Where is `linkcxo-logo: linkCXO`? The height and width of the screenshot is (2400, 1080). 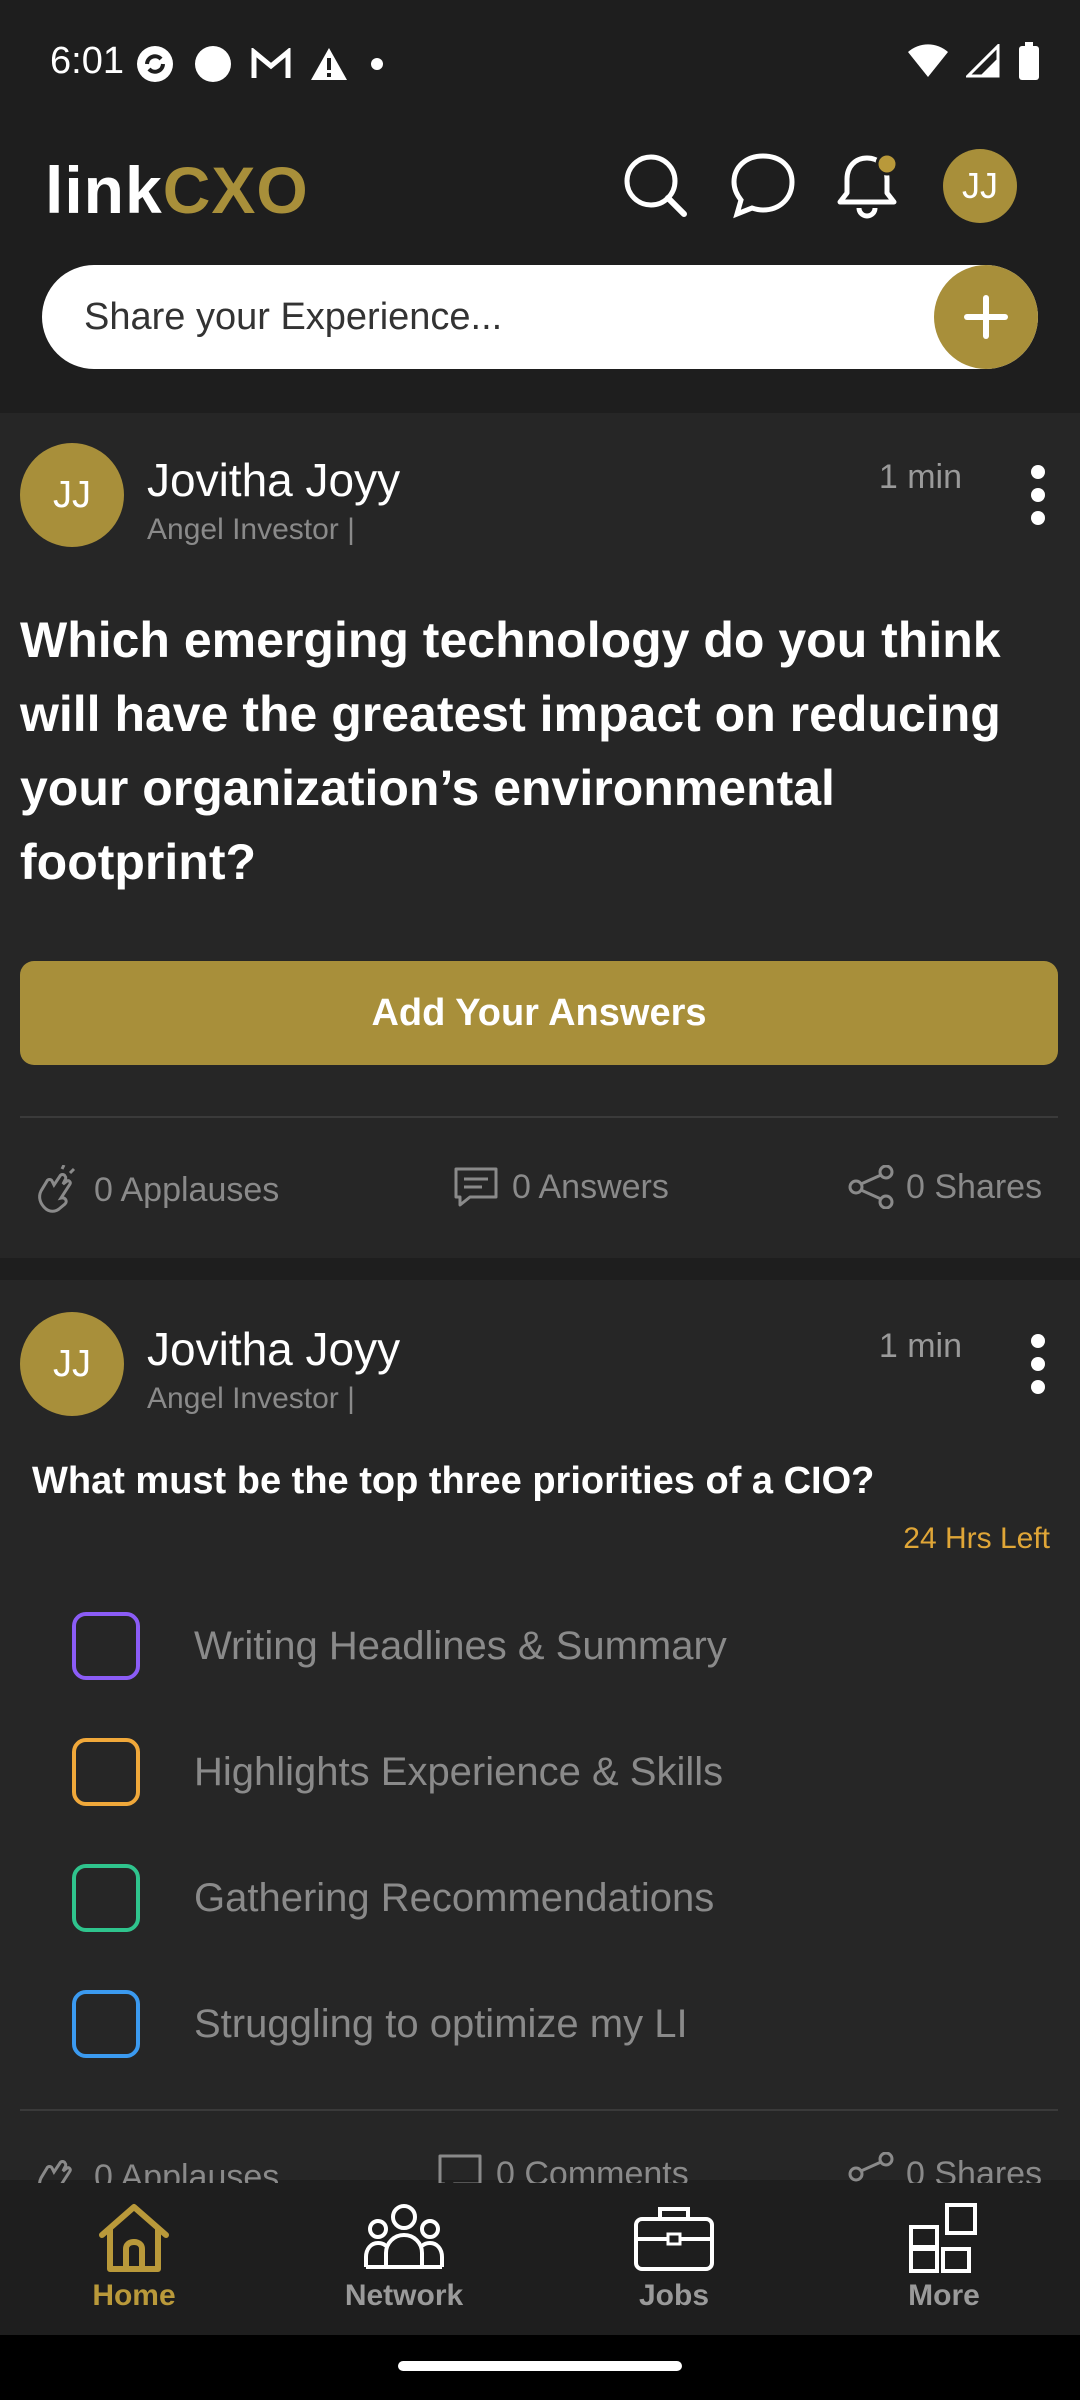
linkcxo-logo: linkCXO is located at coordinates (177, 190).